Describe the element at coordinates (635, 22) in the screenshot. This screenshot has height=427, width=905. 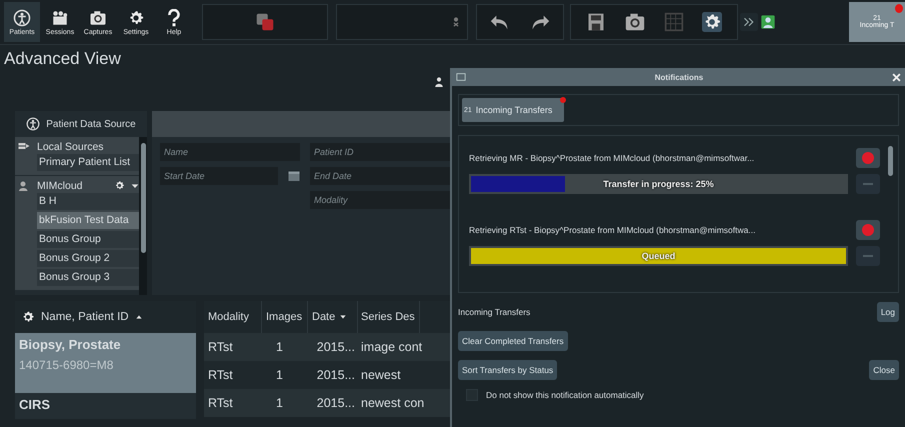
I see `camera-icon` at that location.